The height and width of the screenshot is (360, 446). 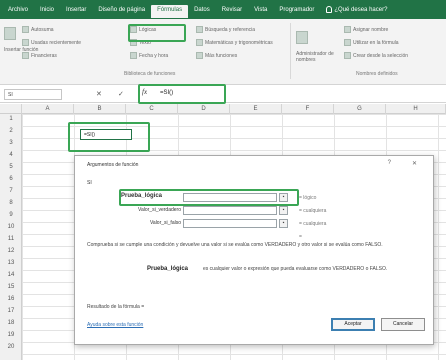 I want to click on row-header: 4, so click(x=11, y=155).